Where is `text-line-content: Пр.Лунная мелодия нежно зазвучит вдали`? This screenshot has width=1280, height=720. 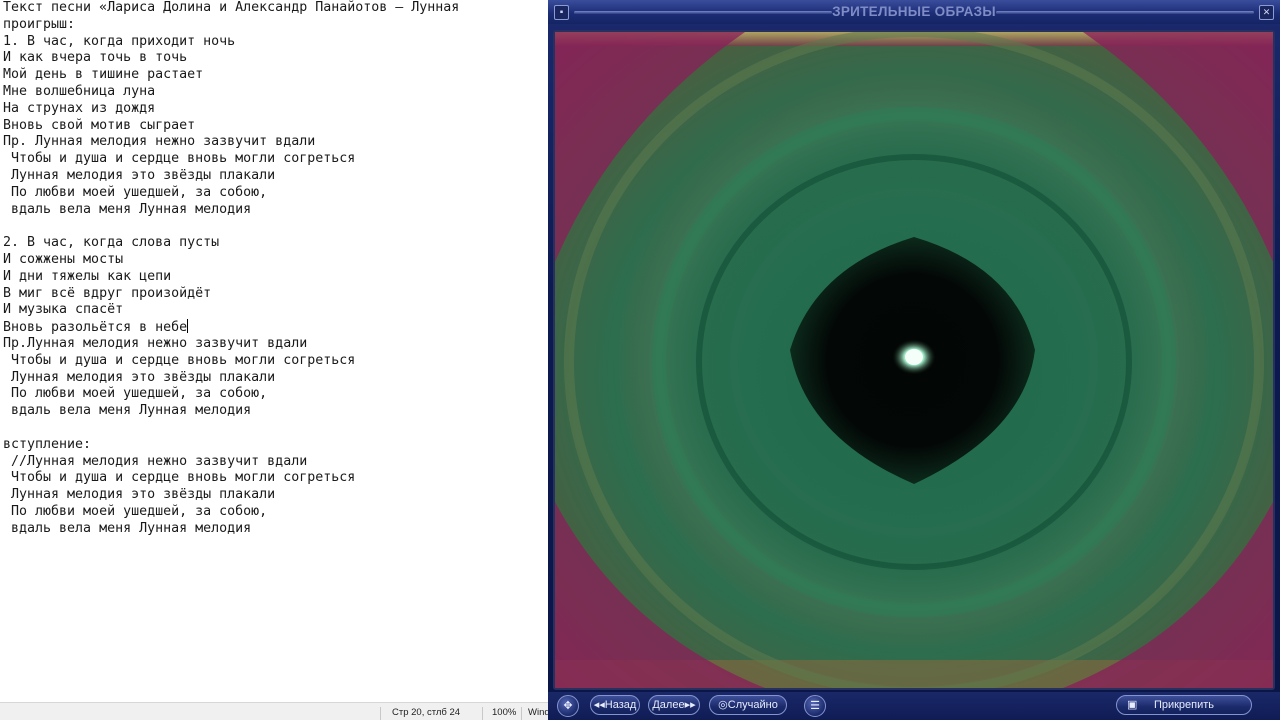
text-line-content: Пр.Лунная мелодия нежно зазвучит вдали is located at coordinates (155, 343).